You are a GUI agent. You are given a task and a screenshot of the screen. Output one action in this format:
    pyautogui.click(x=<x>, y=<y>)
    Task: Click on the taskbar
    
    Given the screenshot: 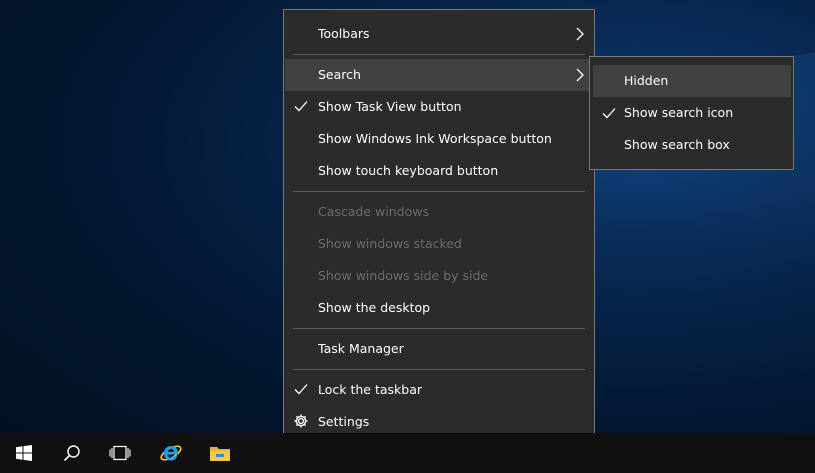 What is the action you would take?
    pyautogui.click(x=407, y=453)
    